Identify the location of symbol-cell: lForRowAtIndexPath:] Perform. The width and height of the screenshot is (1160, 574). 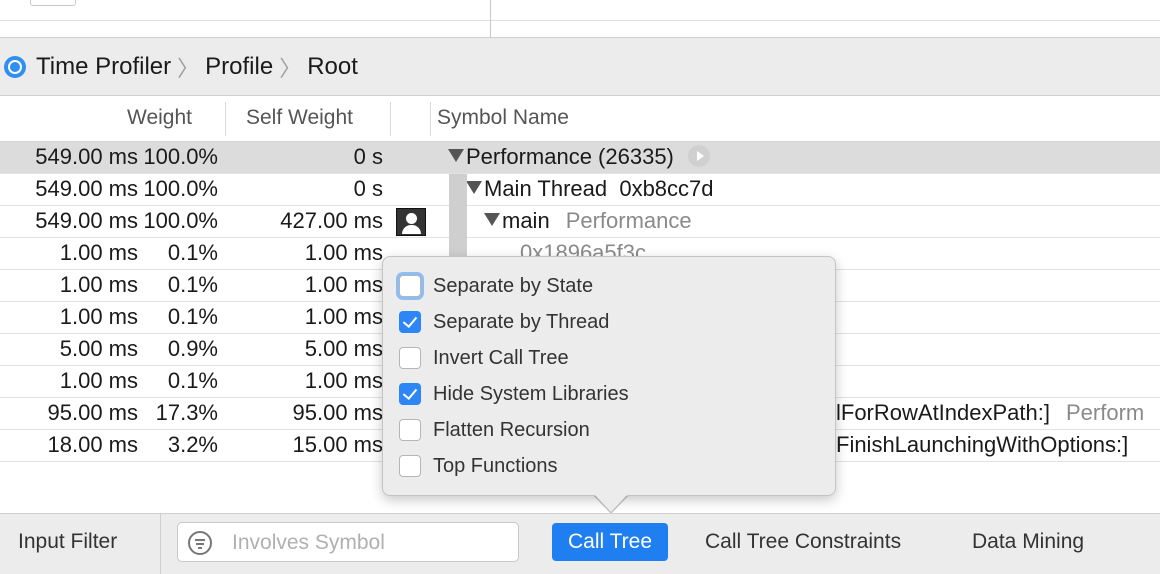
(990, 413).